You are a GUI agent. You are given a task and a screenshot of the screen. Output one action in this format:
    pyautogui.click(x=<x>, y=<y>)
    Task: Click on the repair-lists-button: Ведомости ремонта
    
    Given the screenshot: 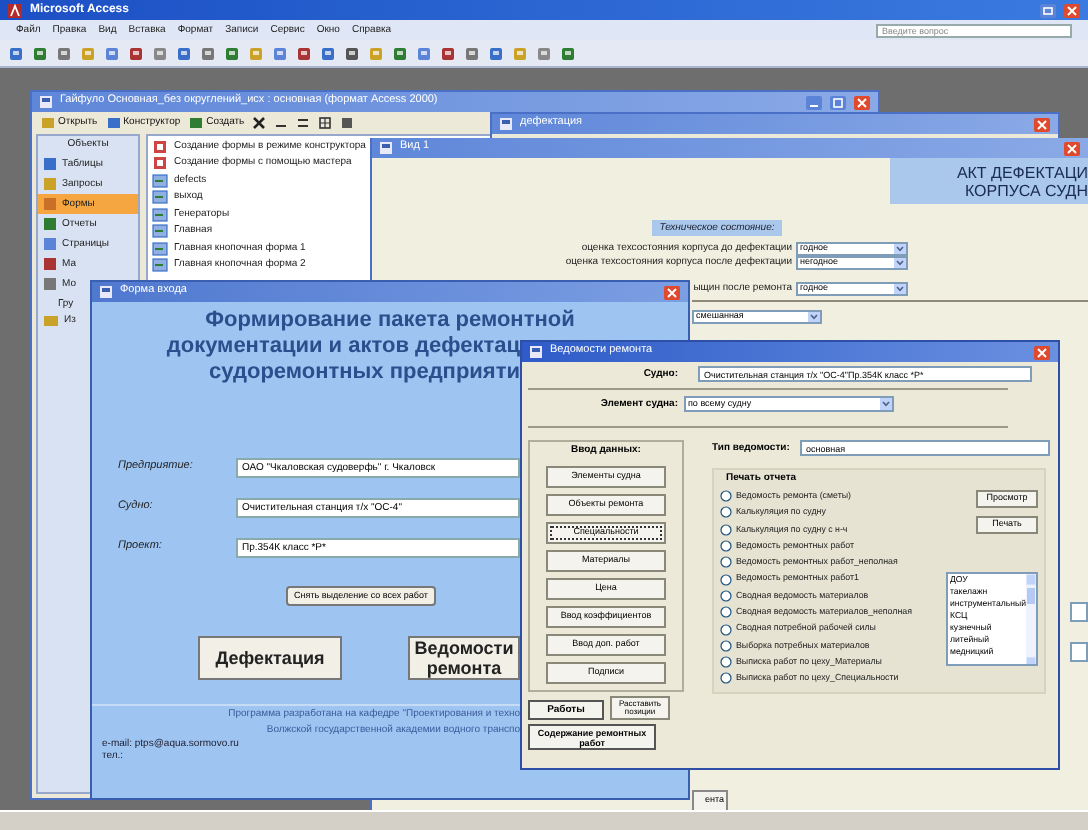 What is the action you would take?
    pyautogui.click(x=464, y=658)
    